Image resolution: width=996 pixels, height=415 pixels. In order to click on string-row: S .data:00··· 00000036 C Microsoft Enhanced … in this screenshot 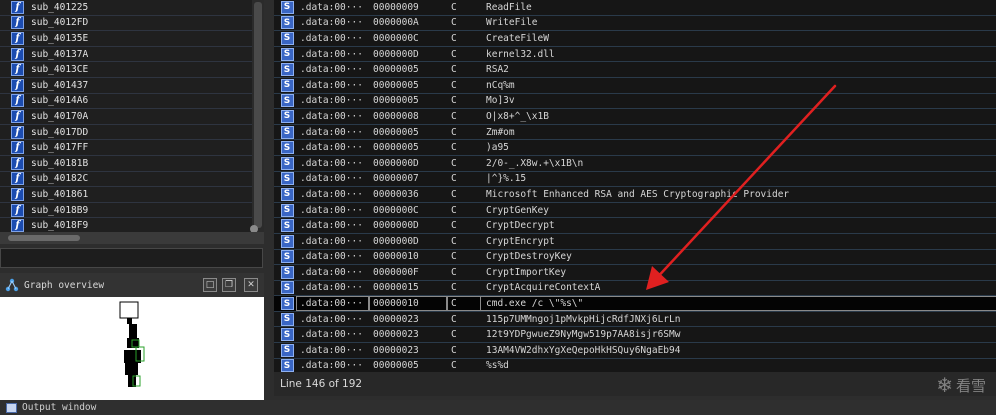, I will do `click(635, 195)`.